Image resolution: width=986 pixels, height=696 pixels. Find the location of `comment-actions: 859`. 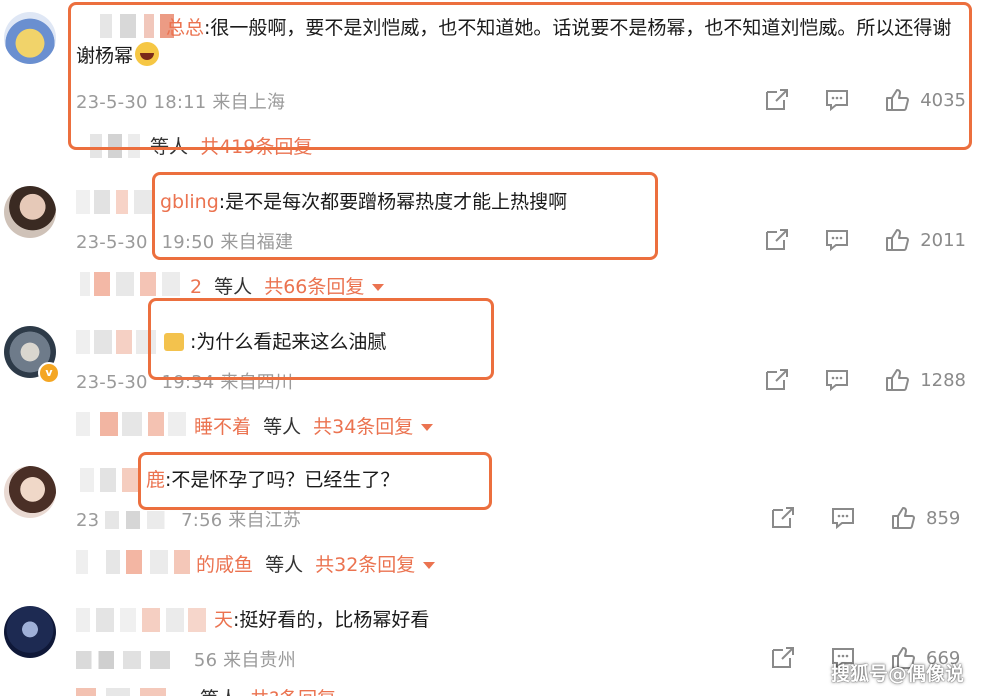

comment-actions: 859 is located at coordinates (851, 518).